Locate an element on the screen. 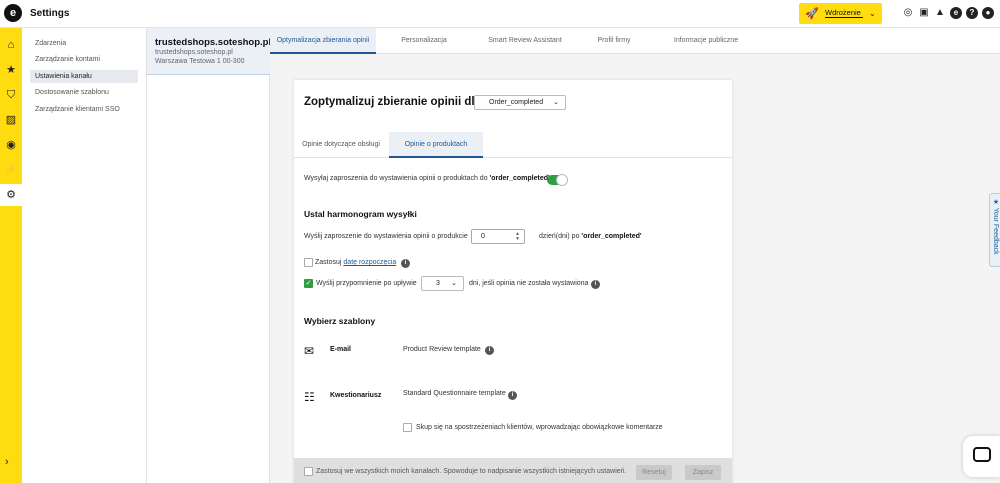 This screenshot has width=1000, height=483. schedule-title: Ustal harmonogram wysyłki is located at coordinates (360, 214).